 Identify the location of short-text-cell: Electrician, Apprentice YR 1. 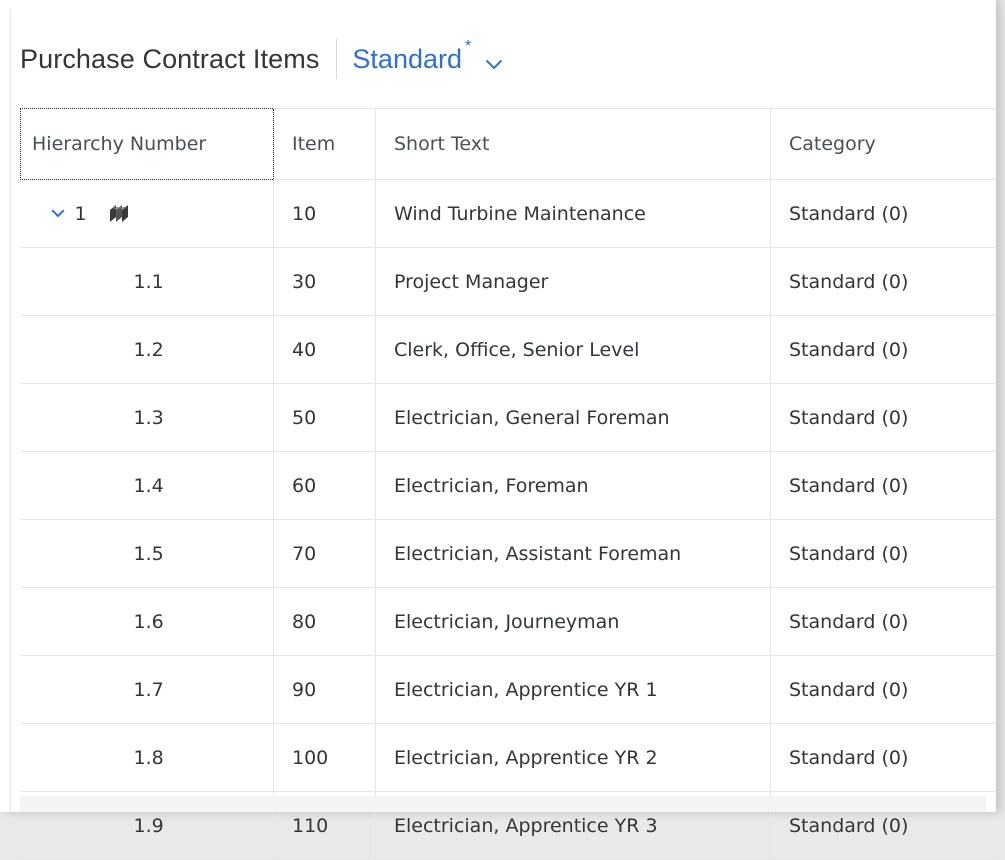
(573, 689).